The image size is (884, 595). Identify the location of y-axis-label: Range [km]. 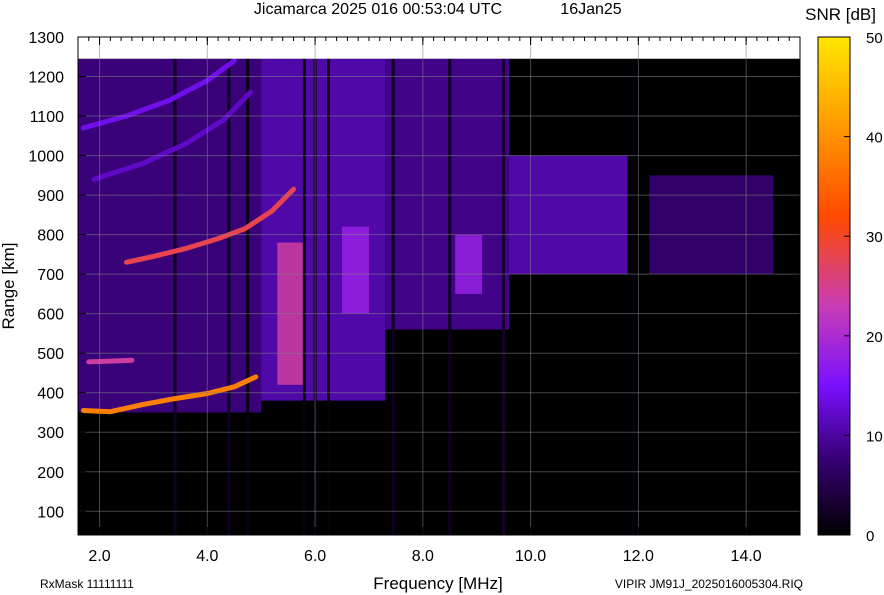
(9, 286).